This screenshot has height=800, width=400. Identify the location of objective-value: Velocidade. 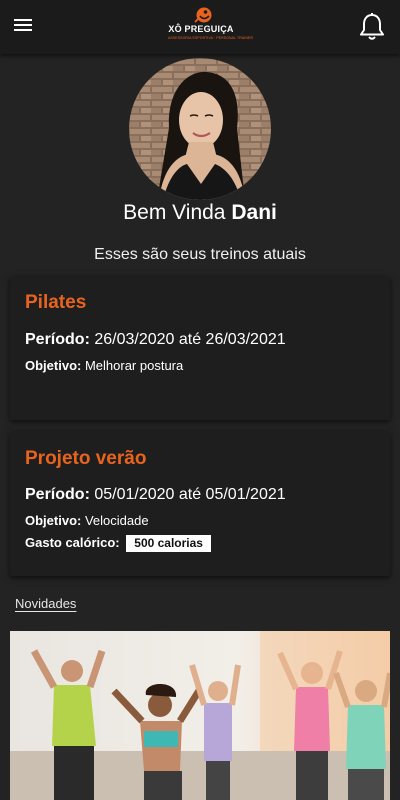
(116, 520).